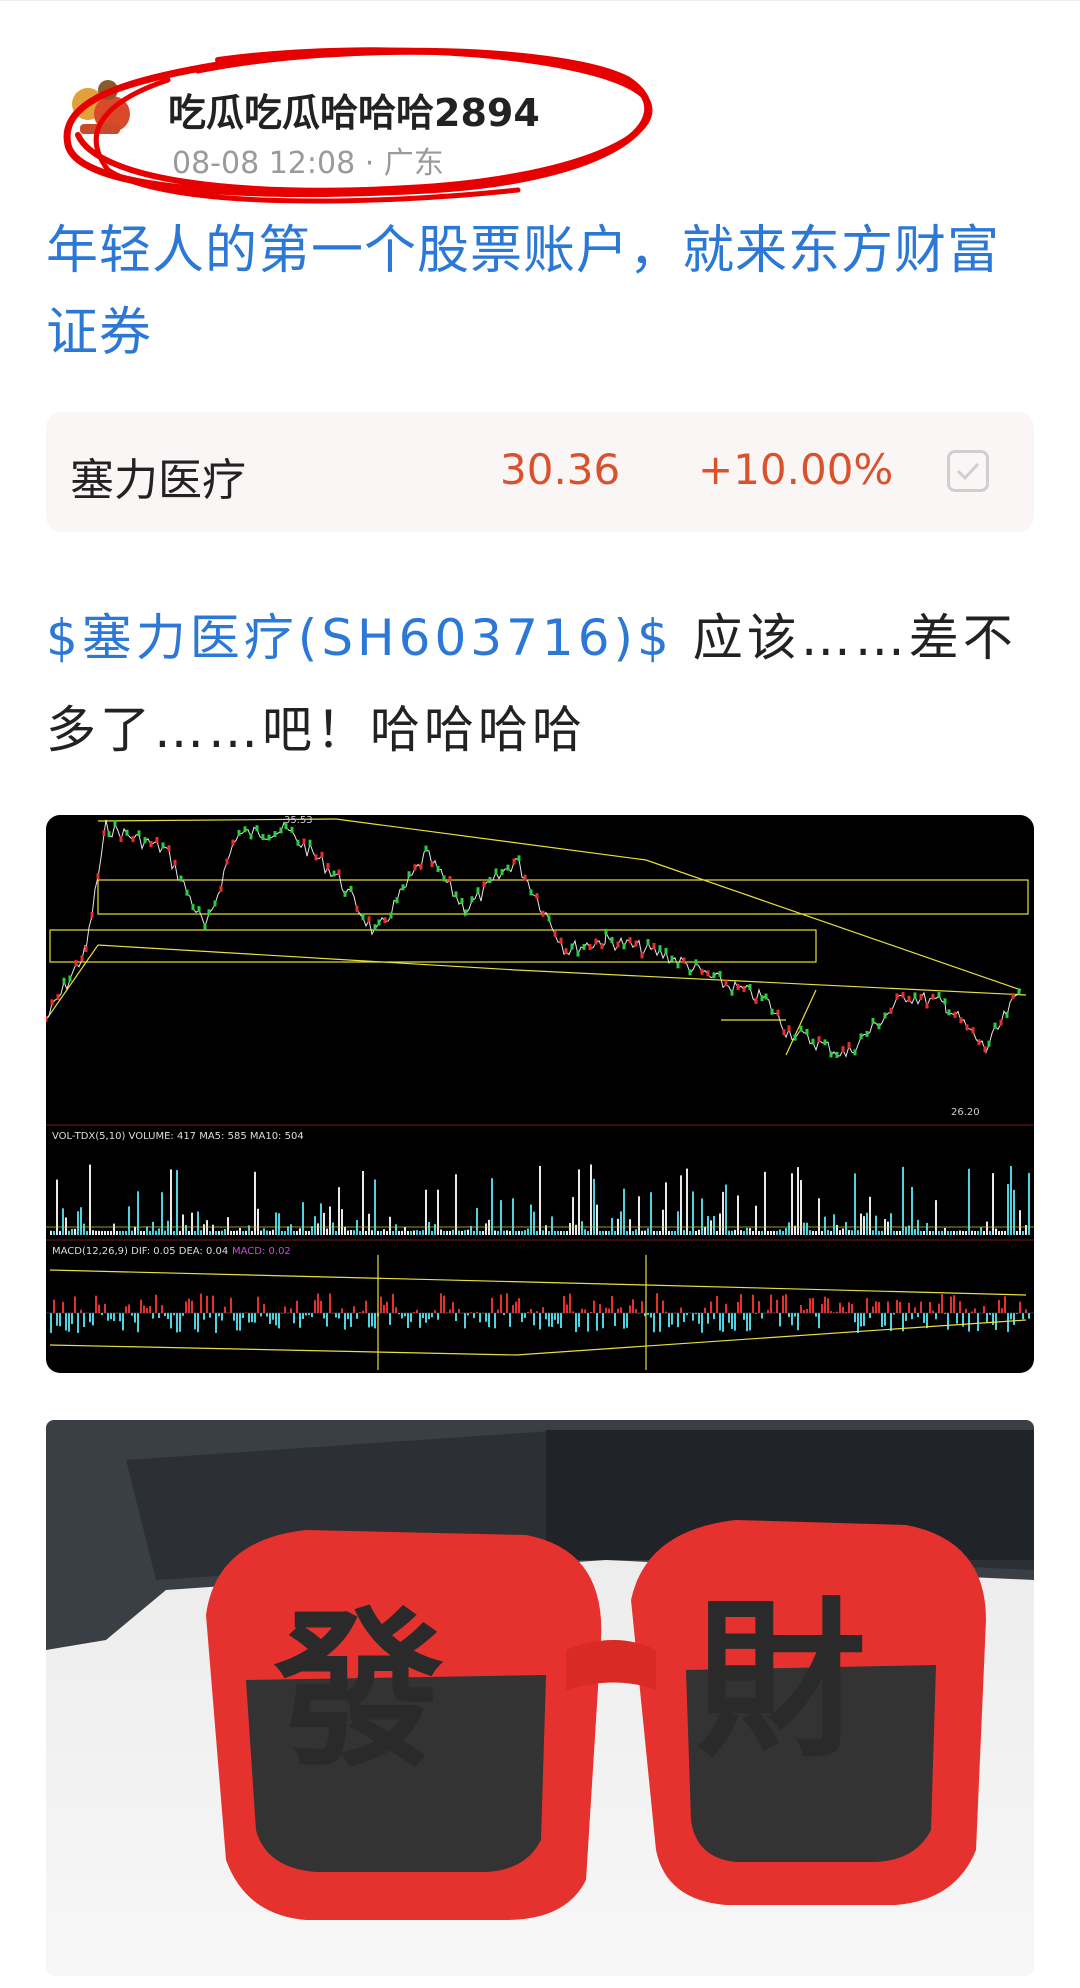 The width and height of the screenshot is (1080, 1988). Describe the element at coordinates (781, 1681) in the screenshot. I see `svg-text: 財` at that location.